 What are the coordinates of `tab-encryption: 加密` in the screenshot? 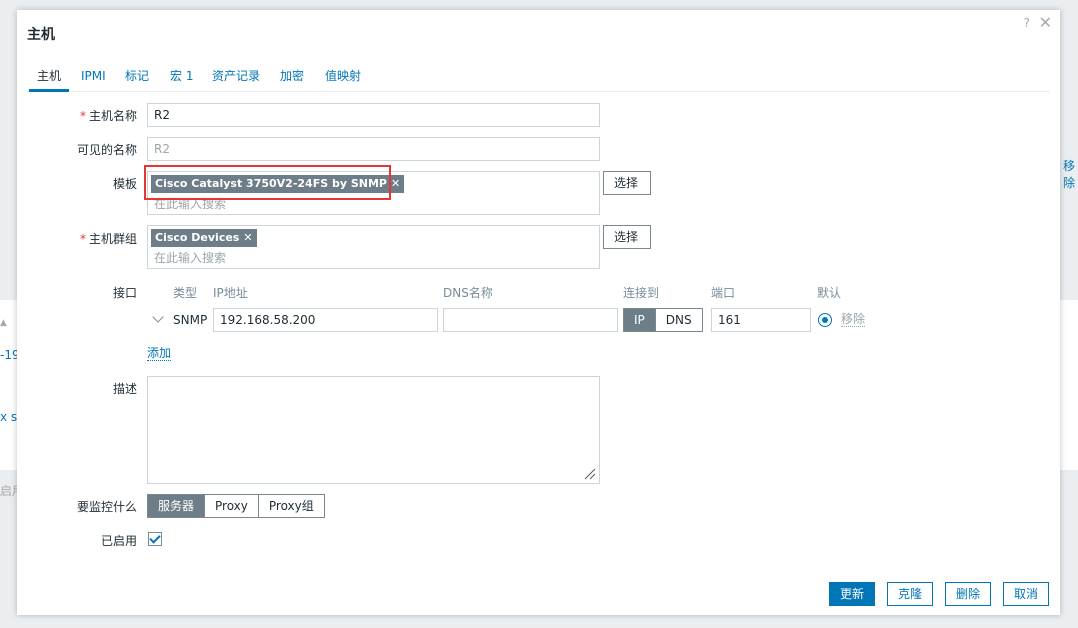 It's located at (292, 78).